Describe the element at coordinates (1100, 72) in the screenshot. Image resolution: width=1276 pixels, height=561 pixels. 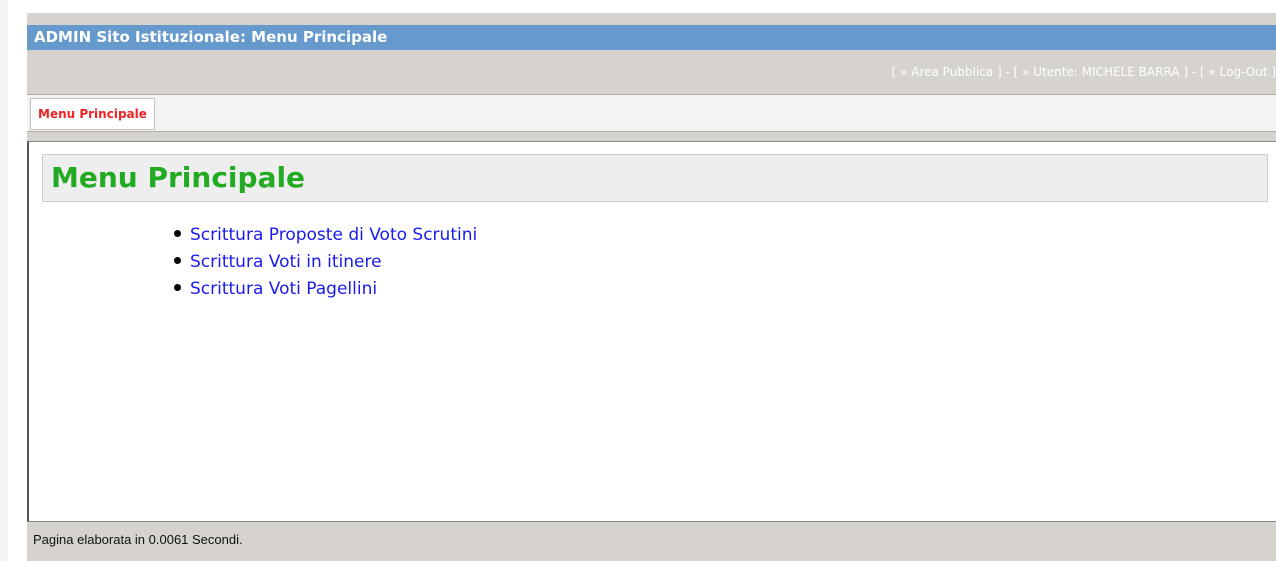
I see `user-link: » Utente: MICHELE BARRA` at that location.